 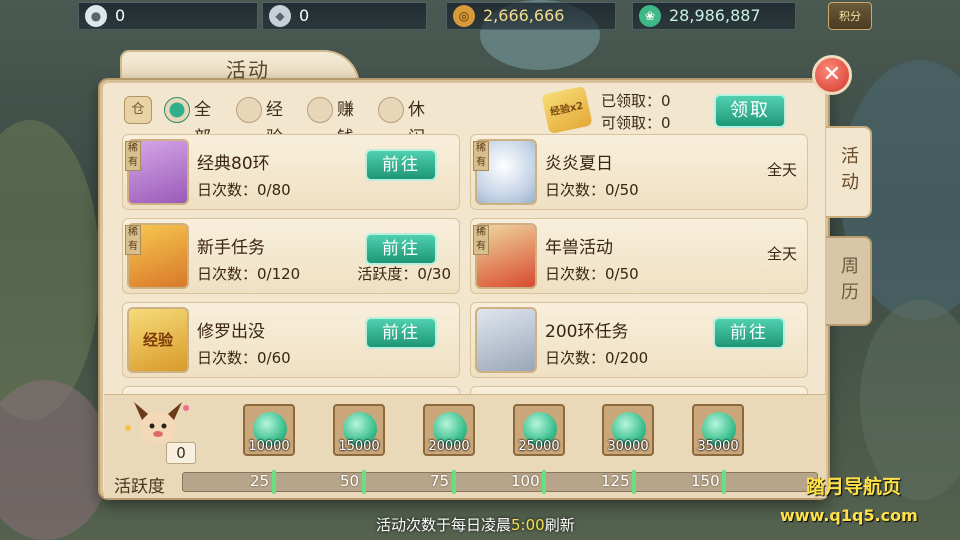 What do you see at coordinates (597, 358) in the screenshot?
I see `activity-count: 日次数：0/200` at bounding box center [597, 358].